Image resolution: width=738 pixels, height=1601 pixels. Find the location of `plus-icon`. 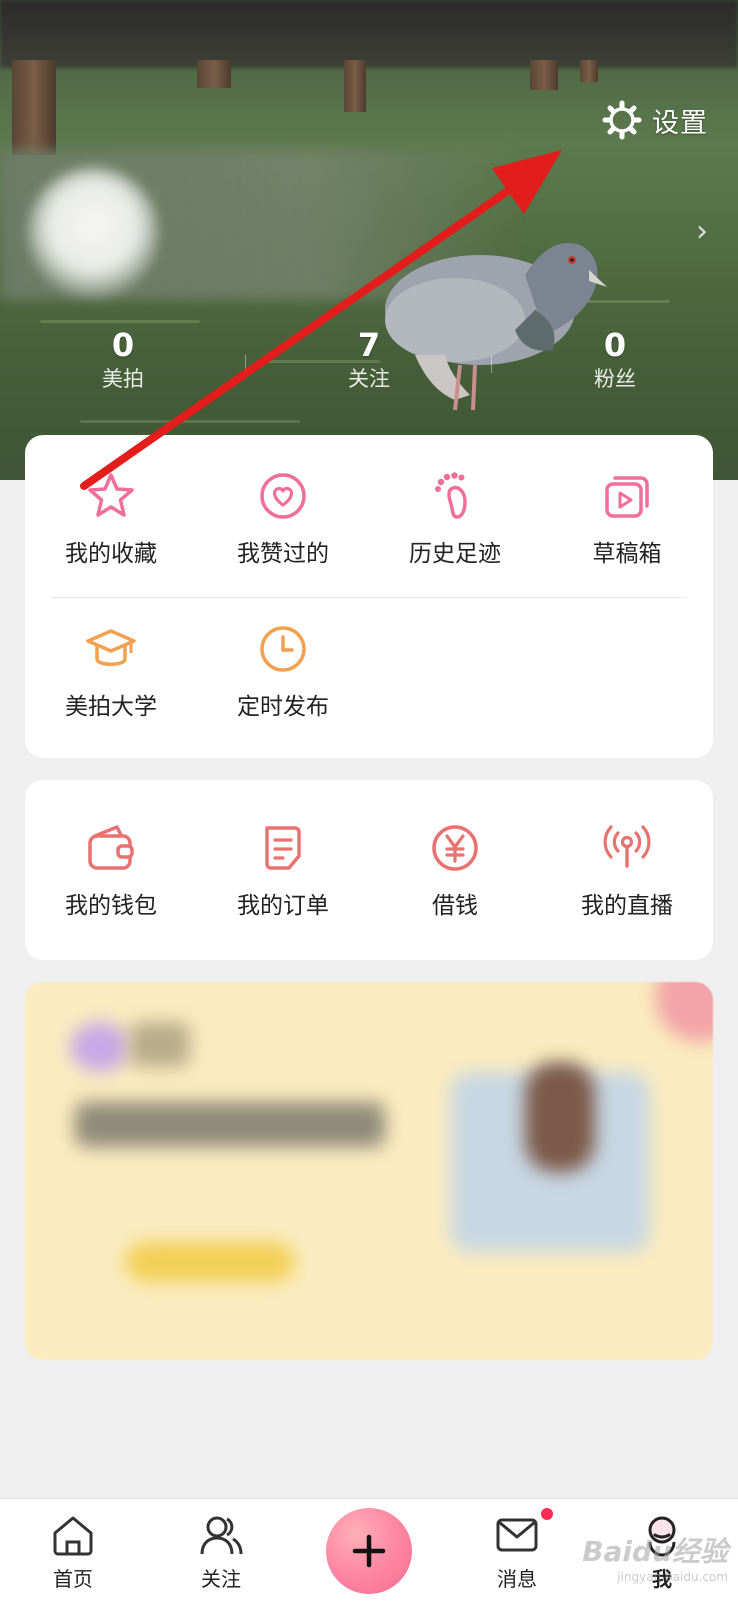

plus-icon is located at coordinates (369, 1551).